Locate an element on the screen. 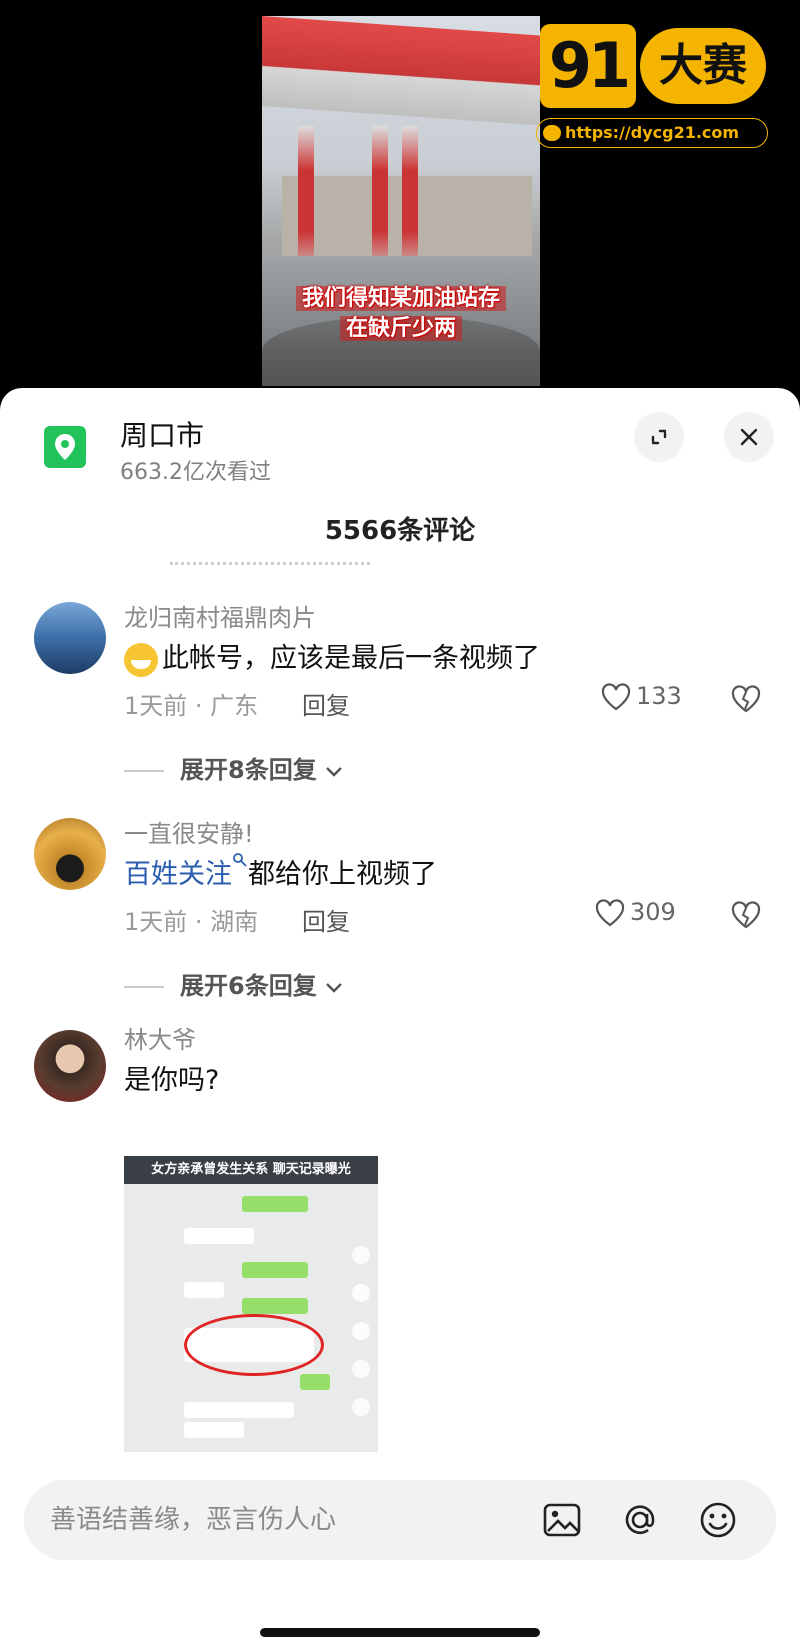 The image size is (800, 1651). red-circle-annotation is located at coordinates (254, 1345).